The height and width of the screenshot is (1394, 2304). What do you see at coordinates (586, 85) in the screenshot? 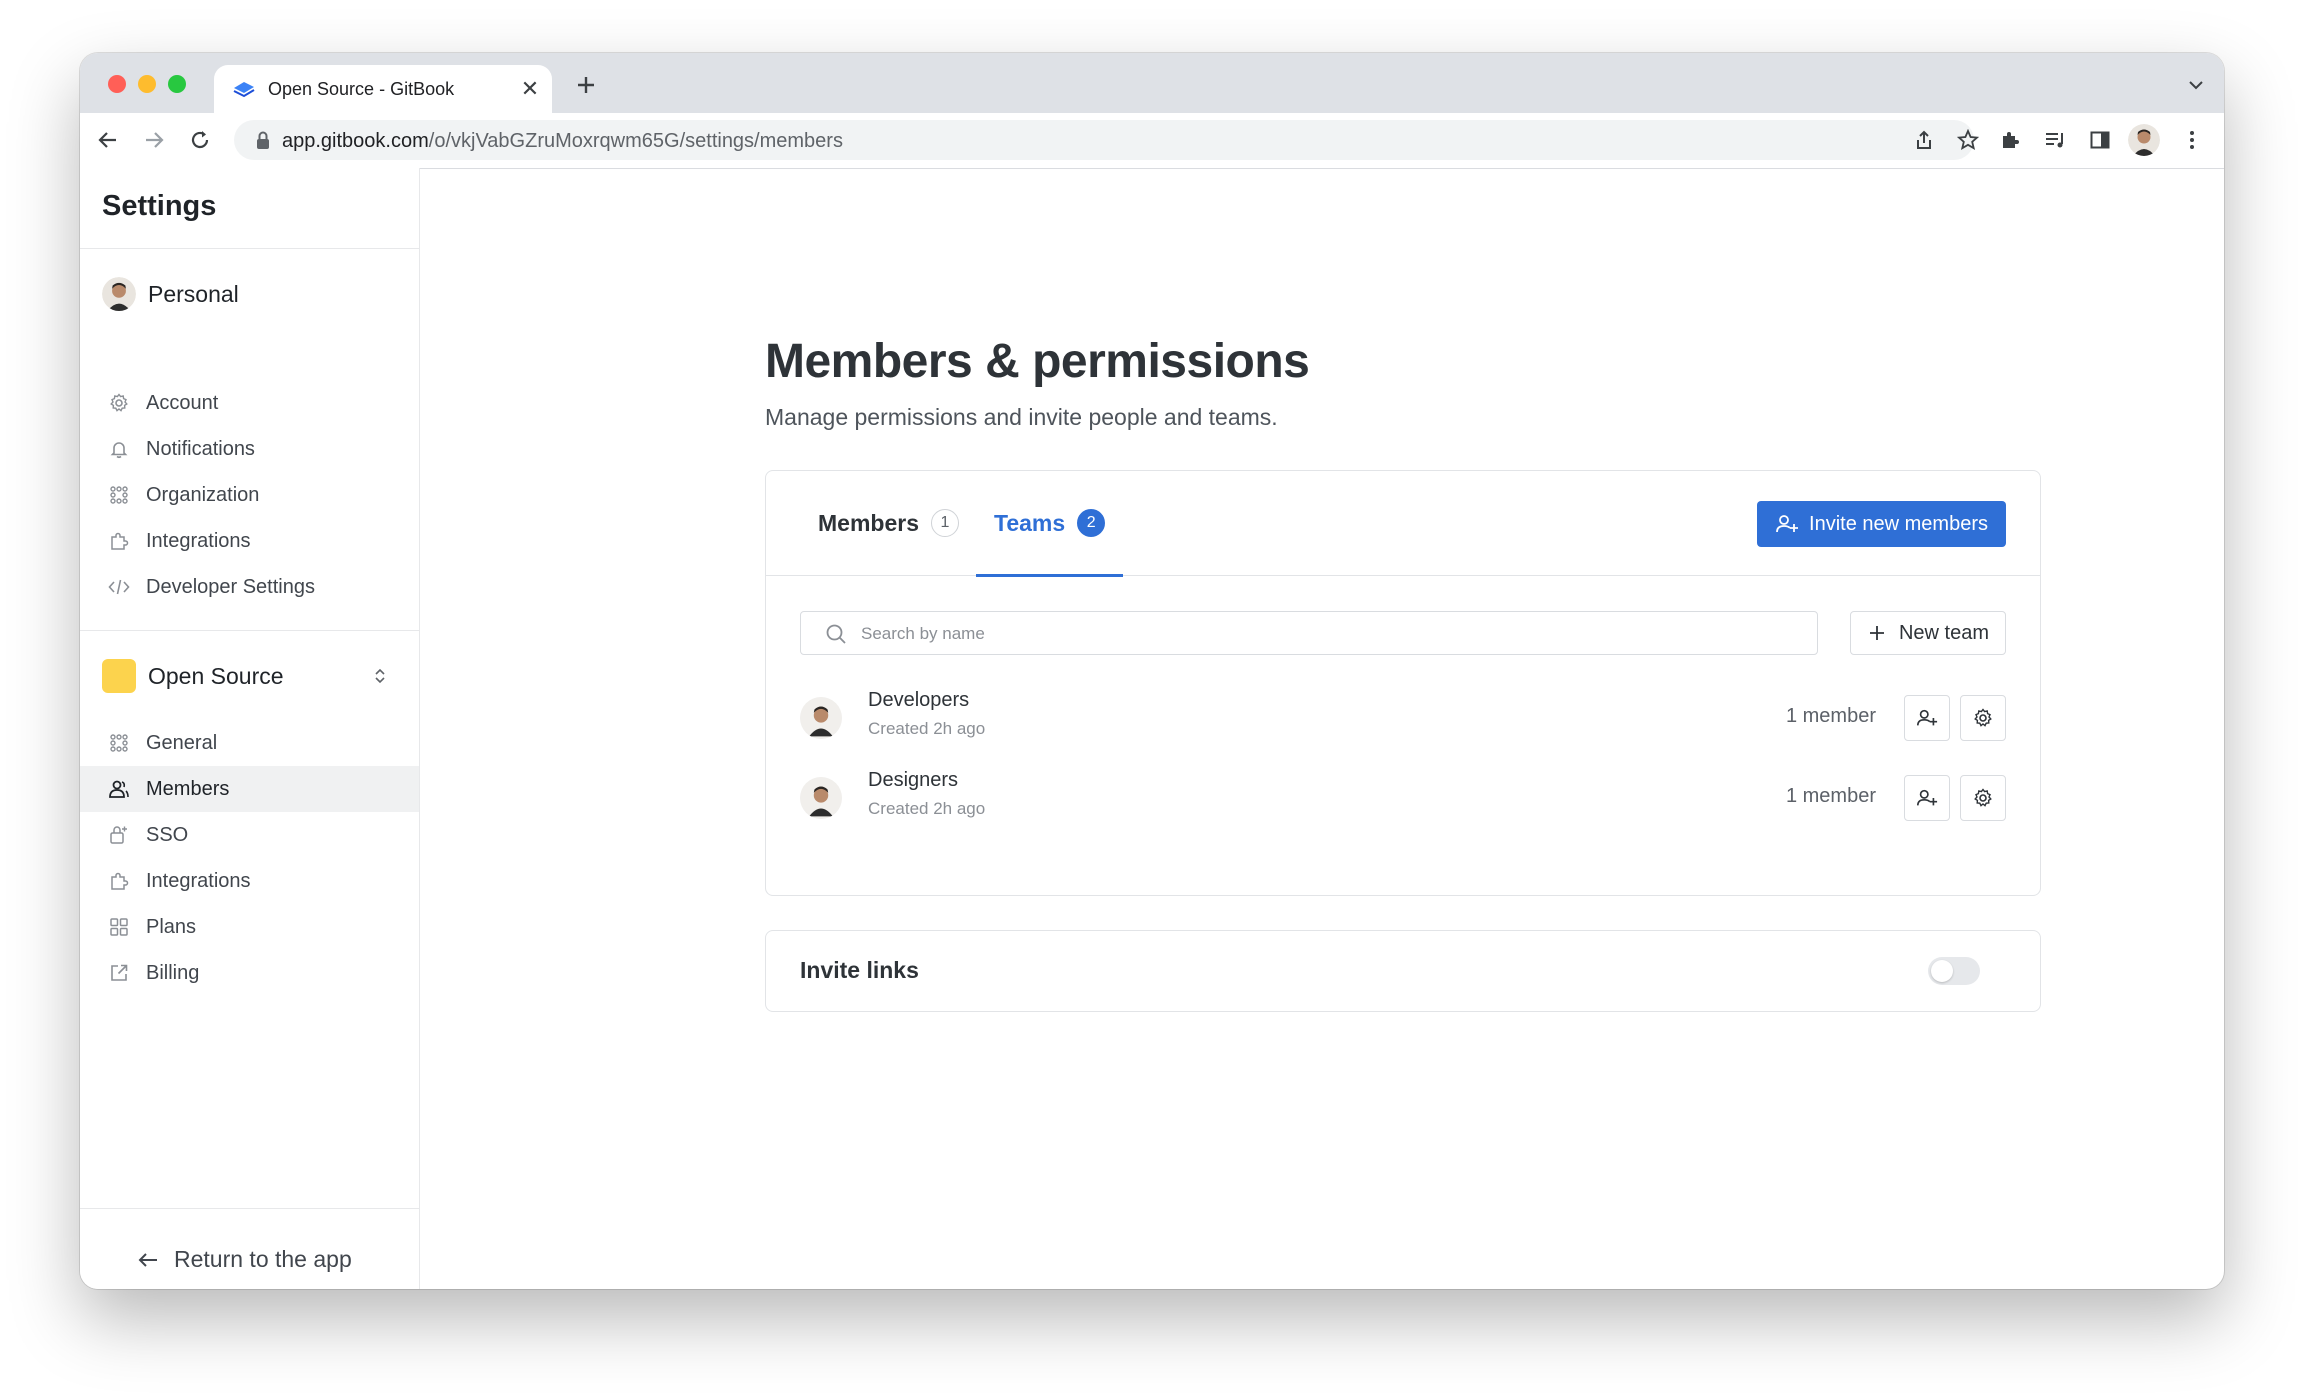
I see `new-tab-icon` at bounding box center [586, 85].